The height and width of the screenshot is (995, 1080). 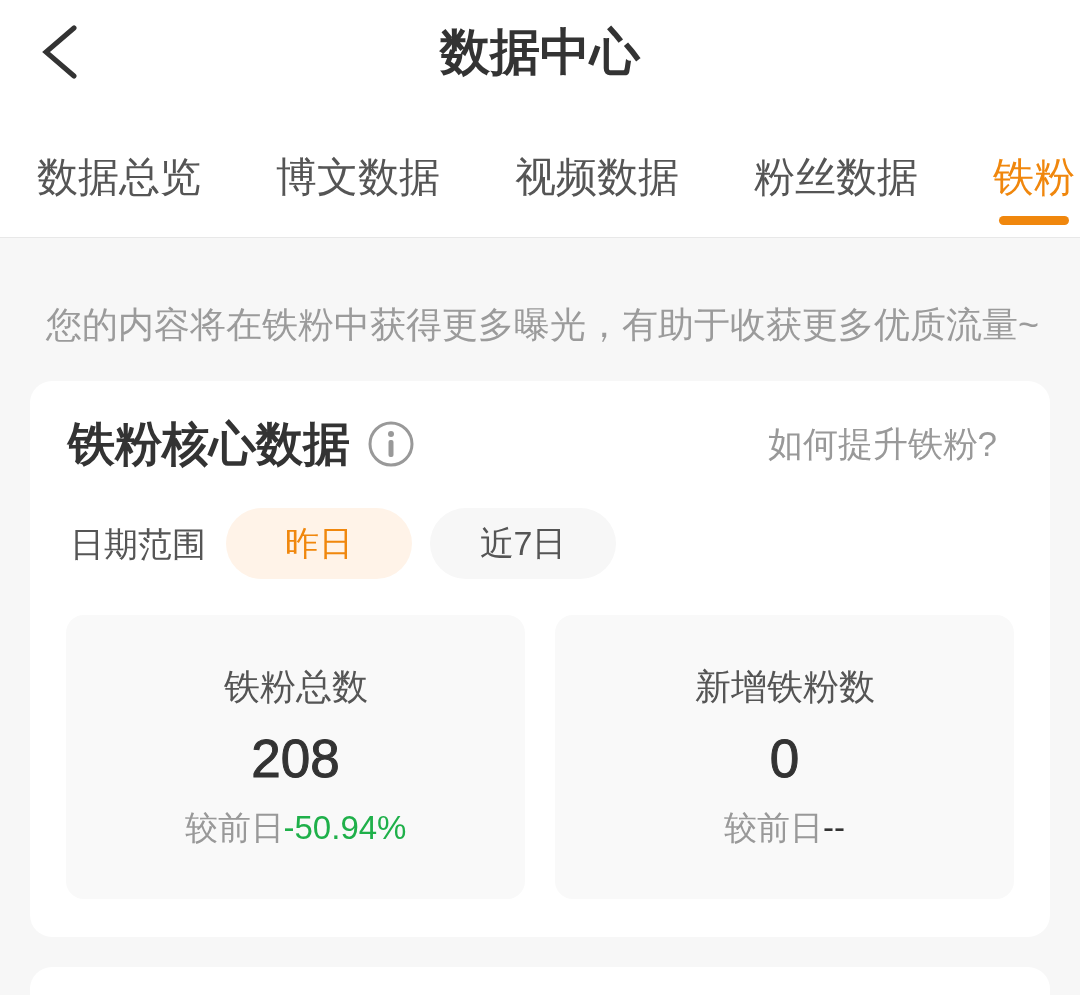 What do you see at coordinates (138, 544) in the screenshot?
I see `date-range-label: 日期范围` at bounding box center [138, 544].